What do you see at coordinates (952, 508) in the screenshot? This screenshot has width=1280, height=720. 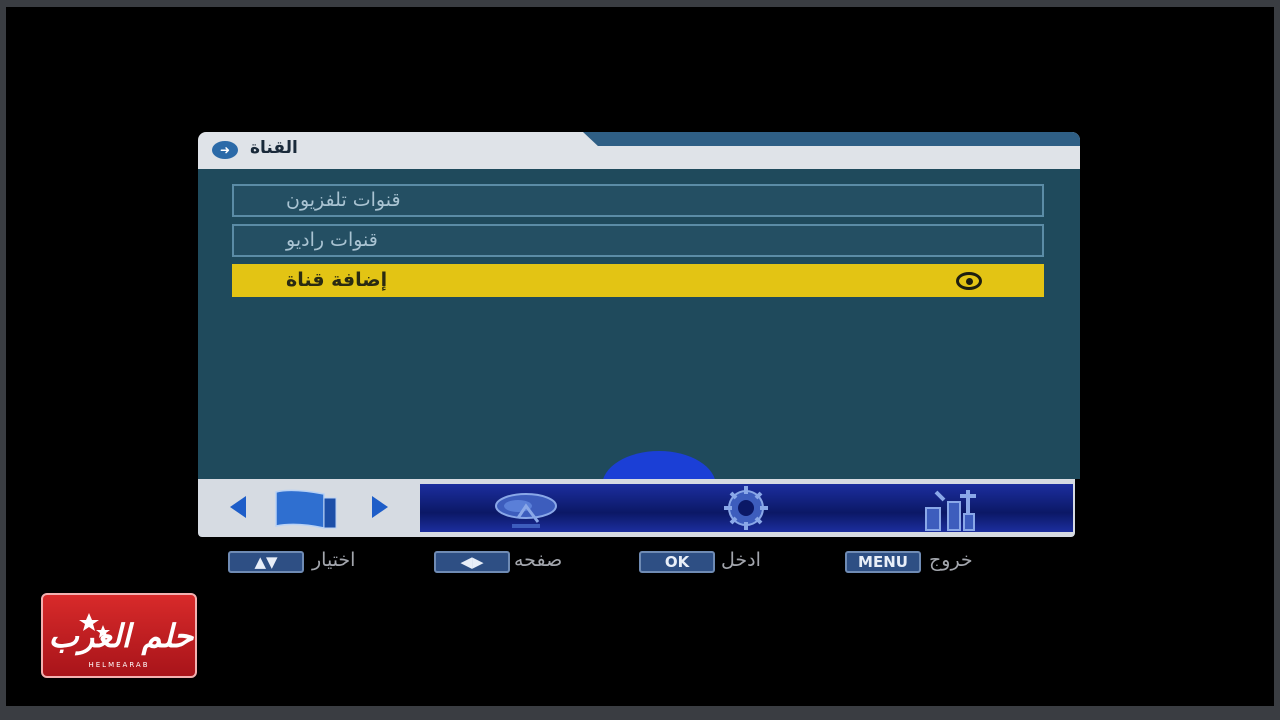 I see `tools-icon` at bounding box center [952, 508].